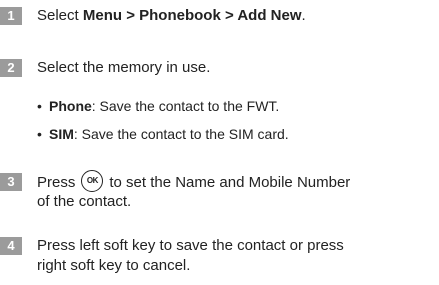 The image size is (439, 285). I want to click on step-number: 1, so click(11, 16).